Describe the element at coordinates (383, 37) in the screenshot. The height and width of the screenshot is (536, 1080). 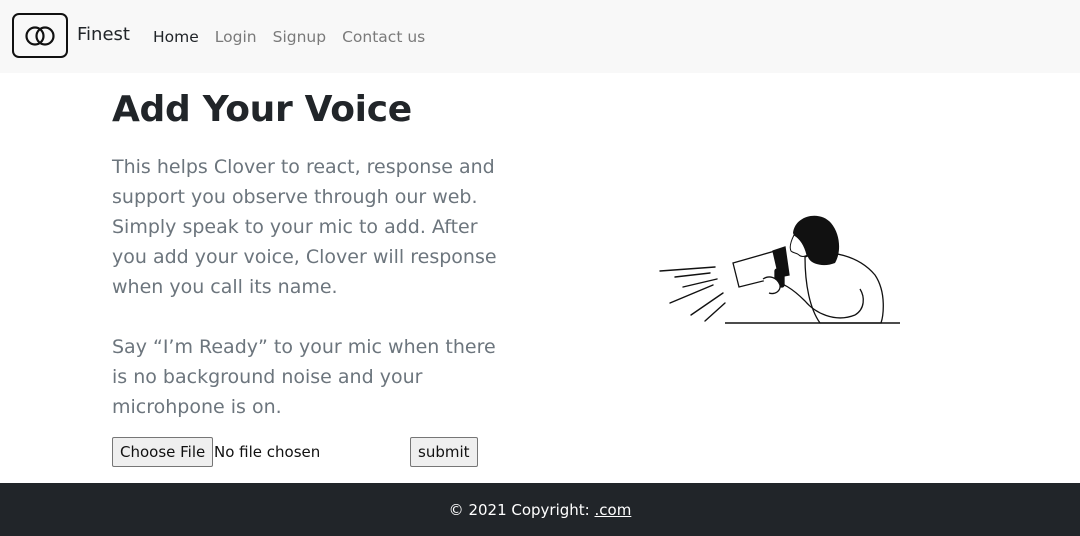
I see `nav-link-contact: Contact us` at that location.